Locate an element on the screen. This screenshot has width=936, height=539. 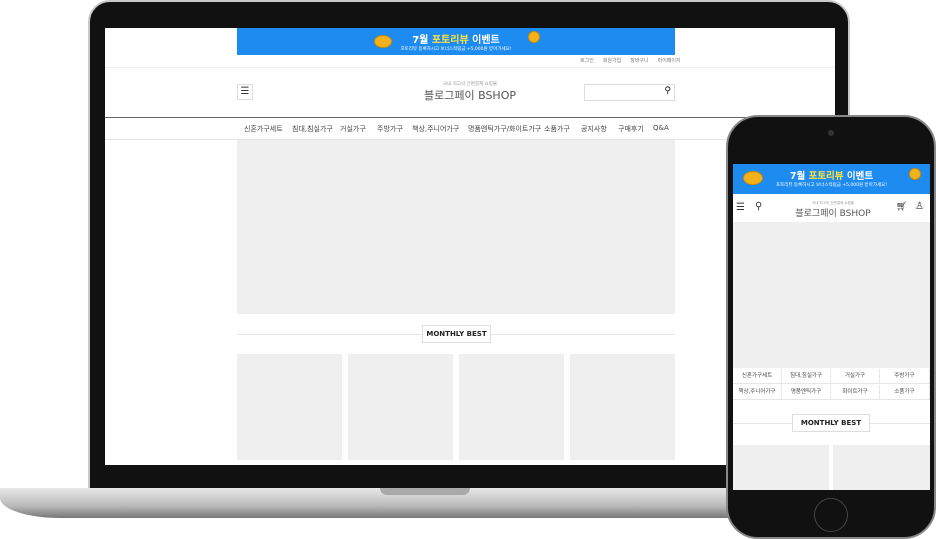
user-icon: ♙ is located at coordinates (919, 206).